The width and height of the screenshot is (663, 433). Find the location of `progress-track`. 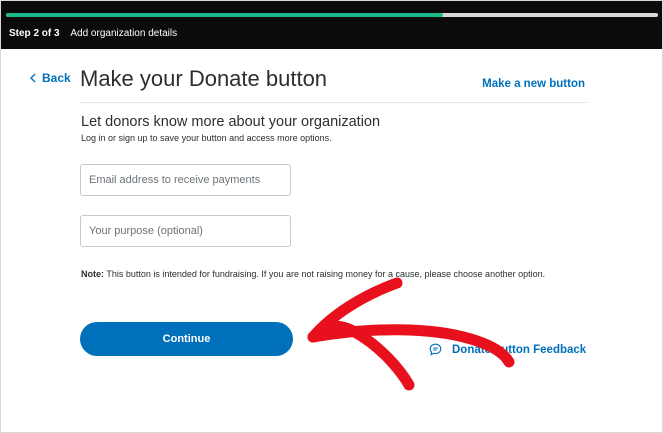

progress-track is located at coordinates (332, 15).